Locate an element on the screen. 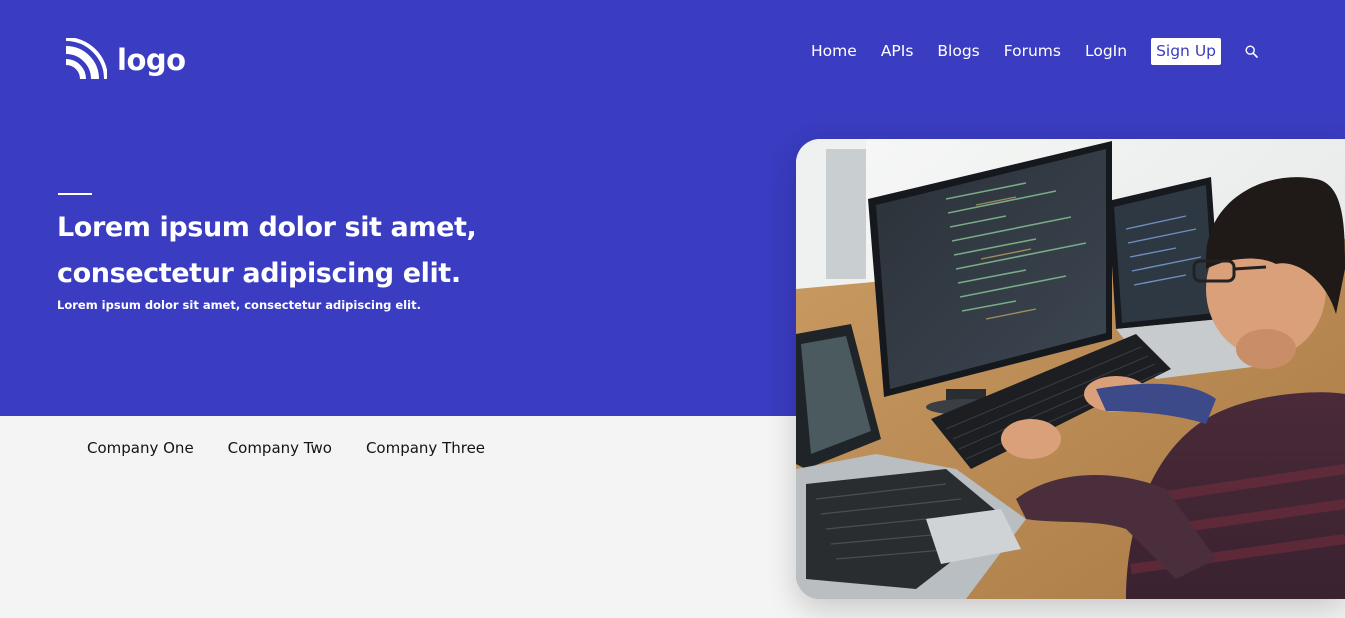 This screenshot has width=1345, height=618. company-list: Company One Company Two Company Three is located at coordinates (303, 448).